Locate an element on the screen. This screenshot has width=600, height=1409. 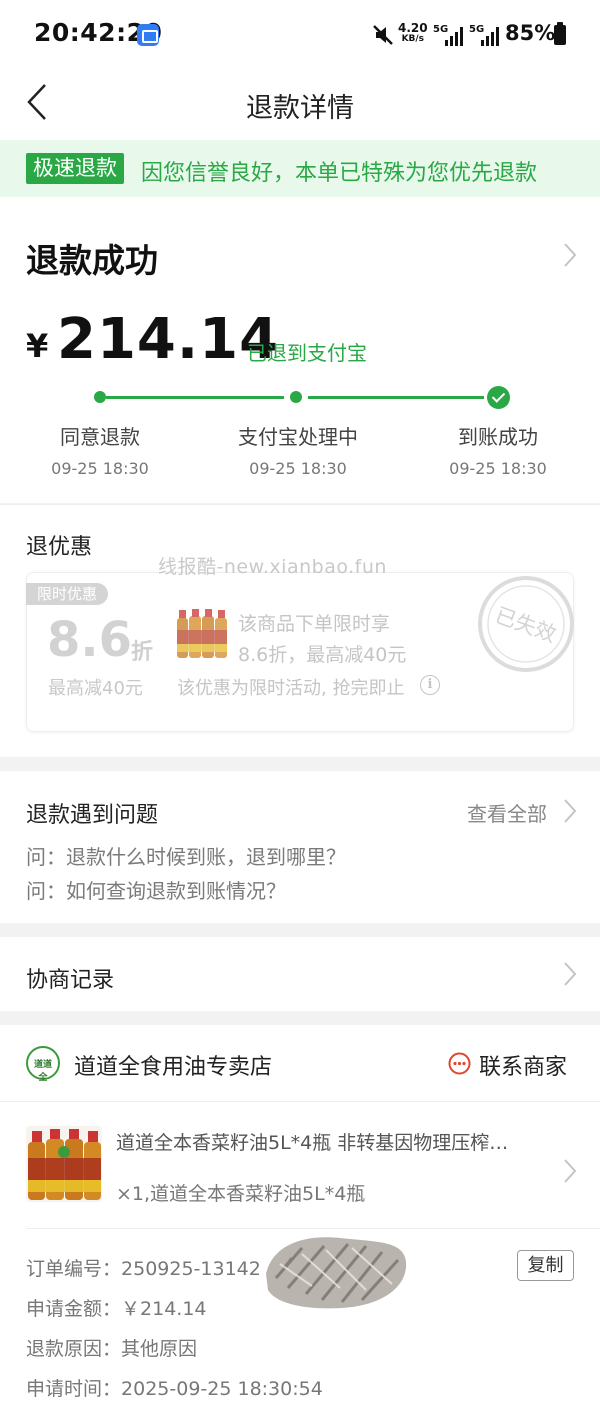
discount-value: 8.6 is located at coordinates (90, 640).